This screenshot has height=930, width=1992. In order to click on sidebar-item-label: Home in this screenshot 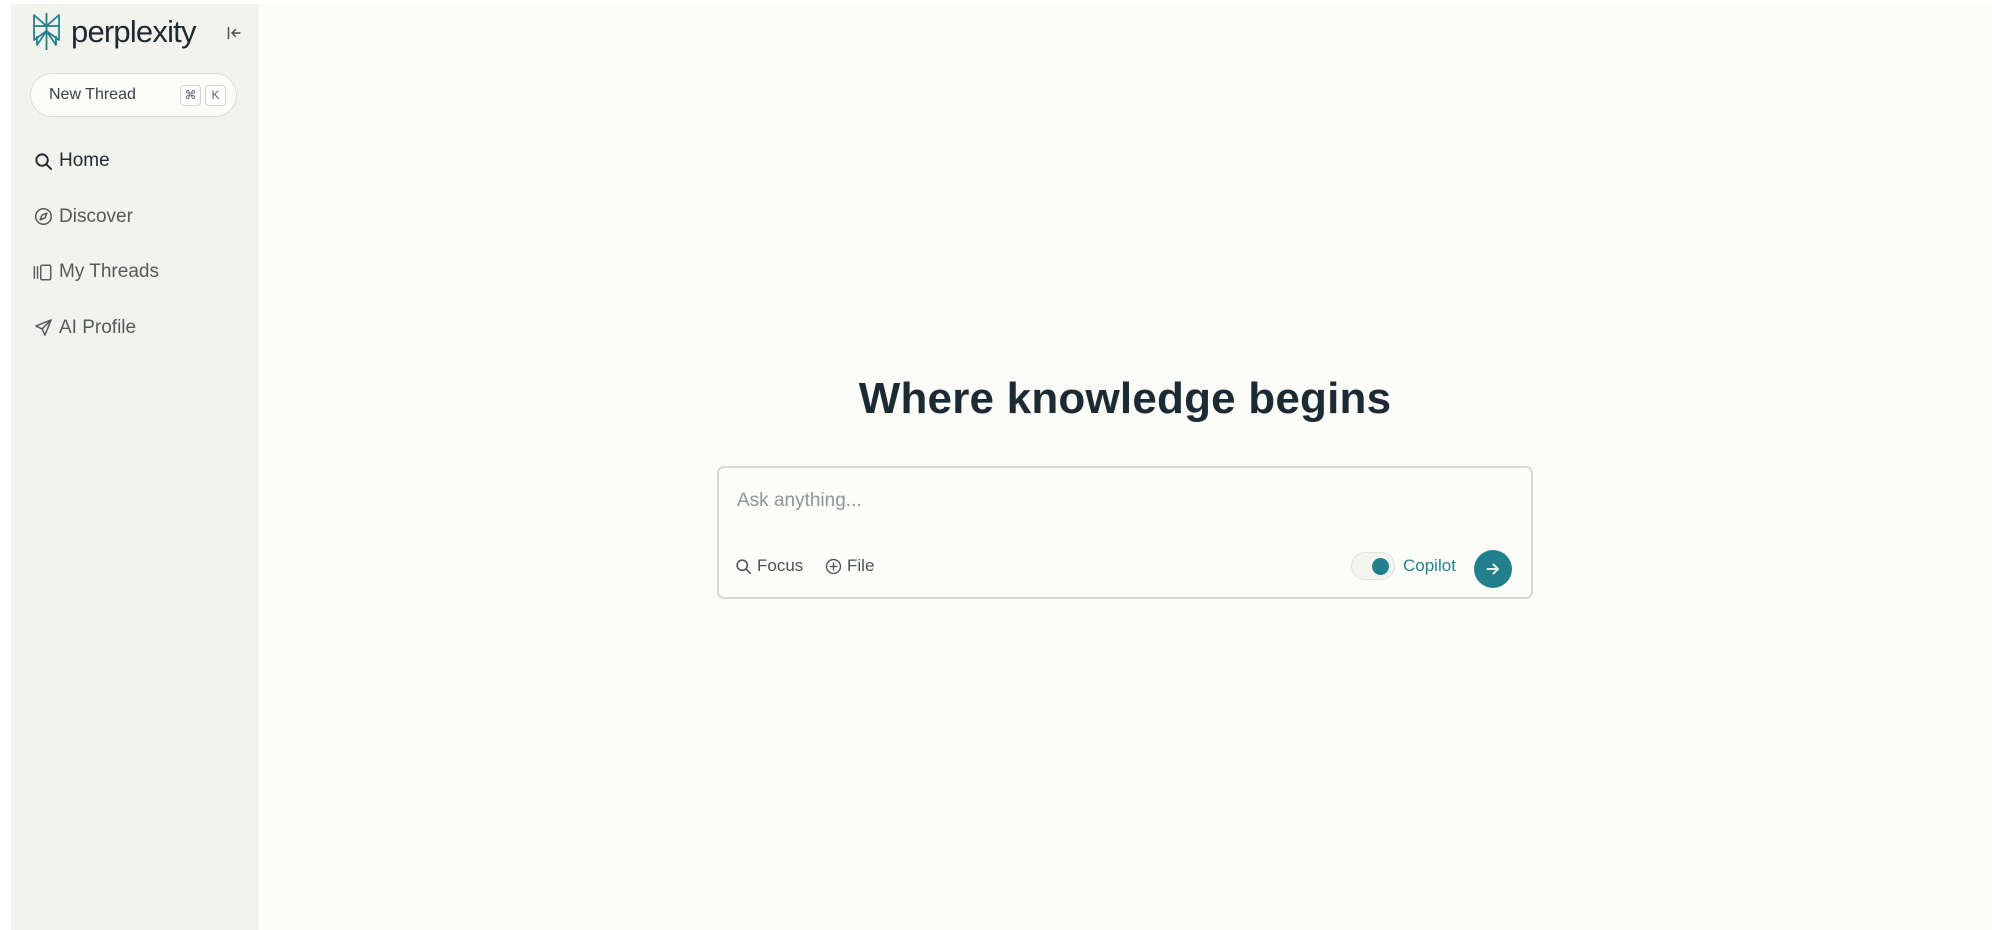, I will do `click(84, 160)`.